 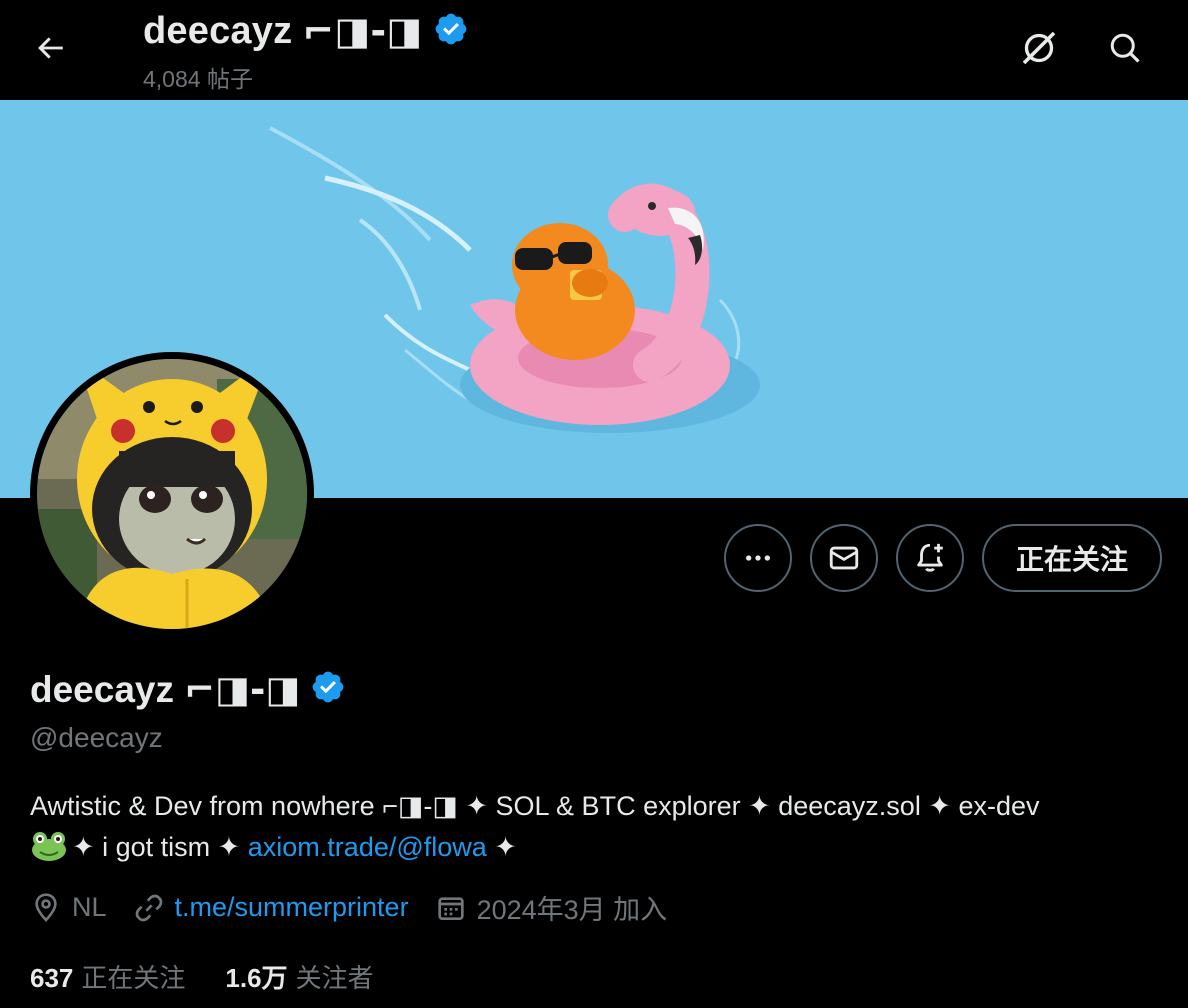 I want to click on followers-count: 1.6万, so click(x=256, y=978).